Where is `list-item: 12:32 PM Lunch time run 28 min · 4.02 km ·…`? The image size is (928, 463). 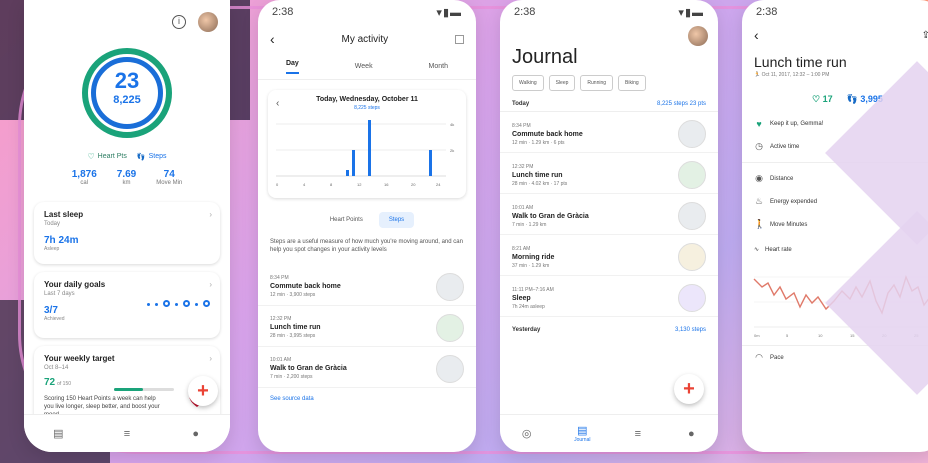
list-item: 12:32 PM Lunch time run 28 min · 4.02 km ·… is located at coordinates (609, 173).